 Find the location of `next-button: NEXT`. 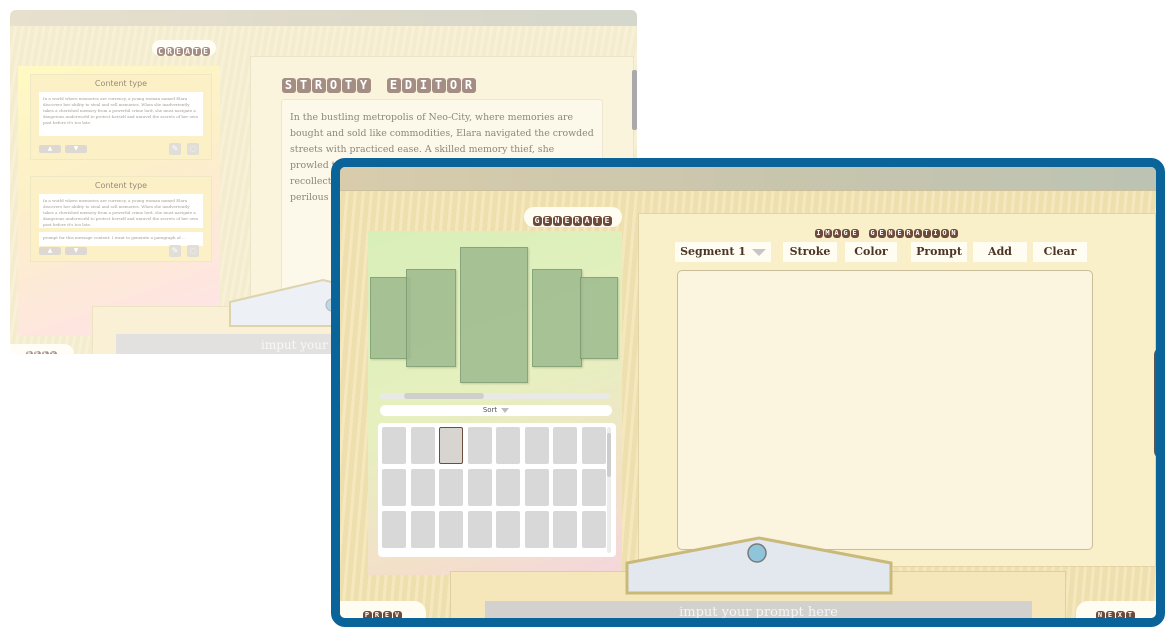

next-button: NEXT is located at coordinates (1116, 610).